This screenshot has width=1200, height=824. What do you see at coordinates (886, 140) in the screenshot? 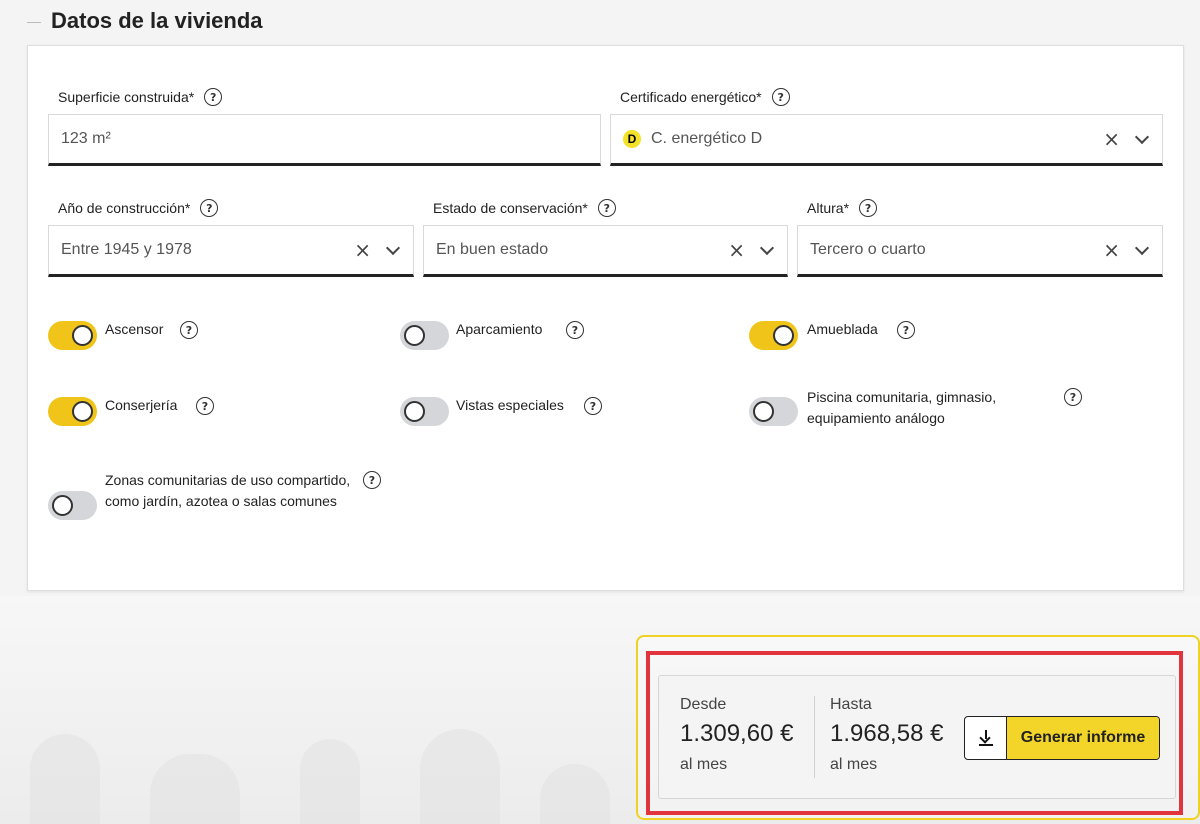
I see `certificado-select: D C. energético D ×` at bounding box center [886, 140].